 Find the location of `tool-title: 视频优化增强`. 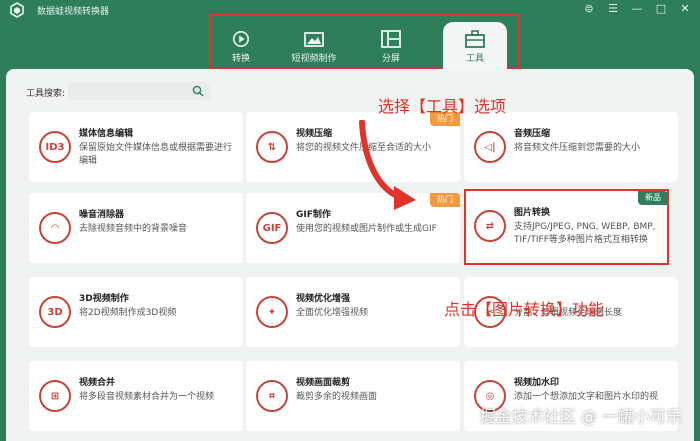

tool-title: 视频优化增强 is located at coordinates (323, 299).